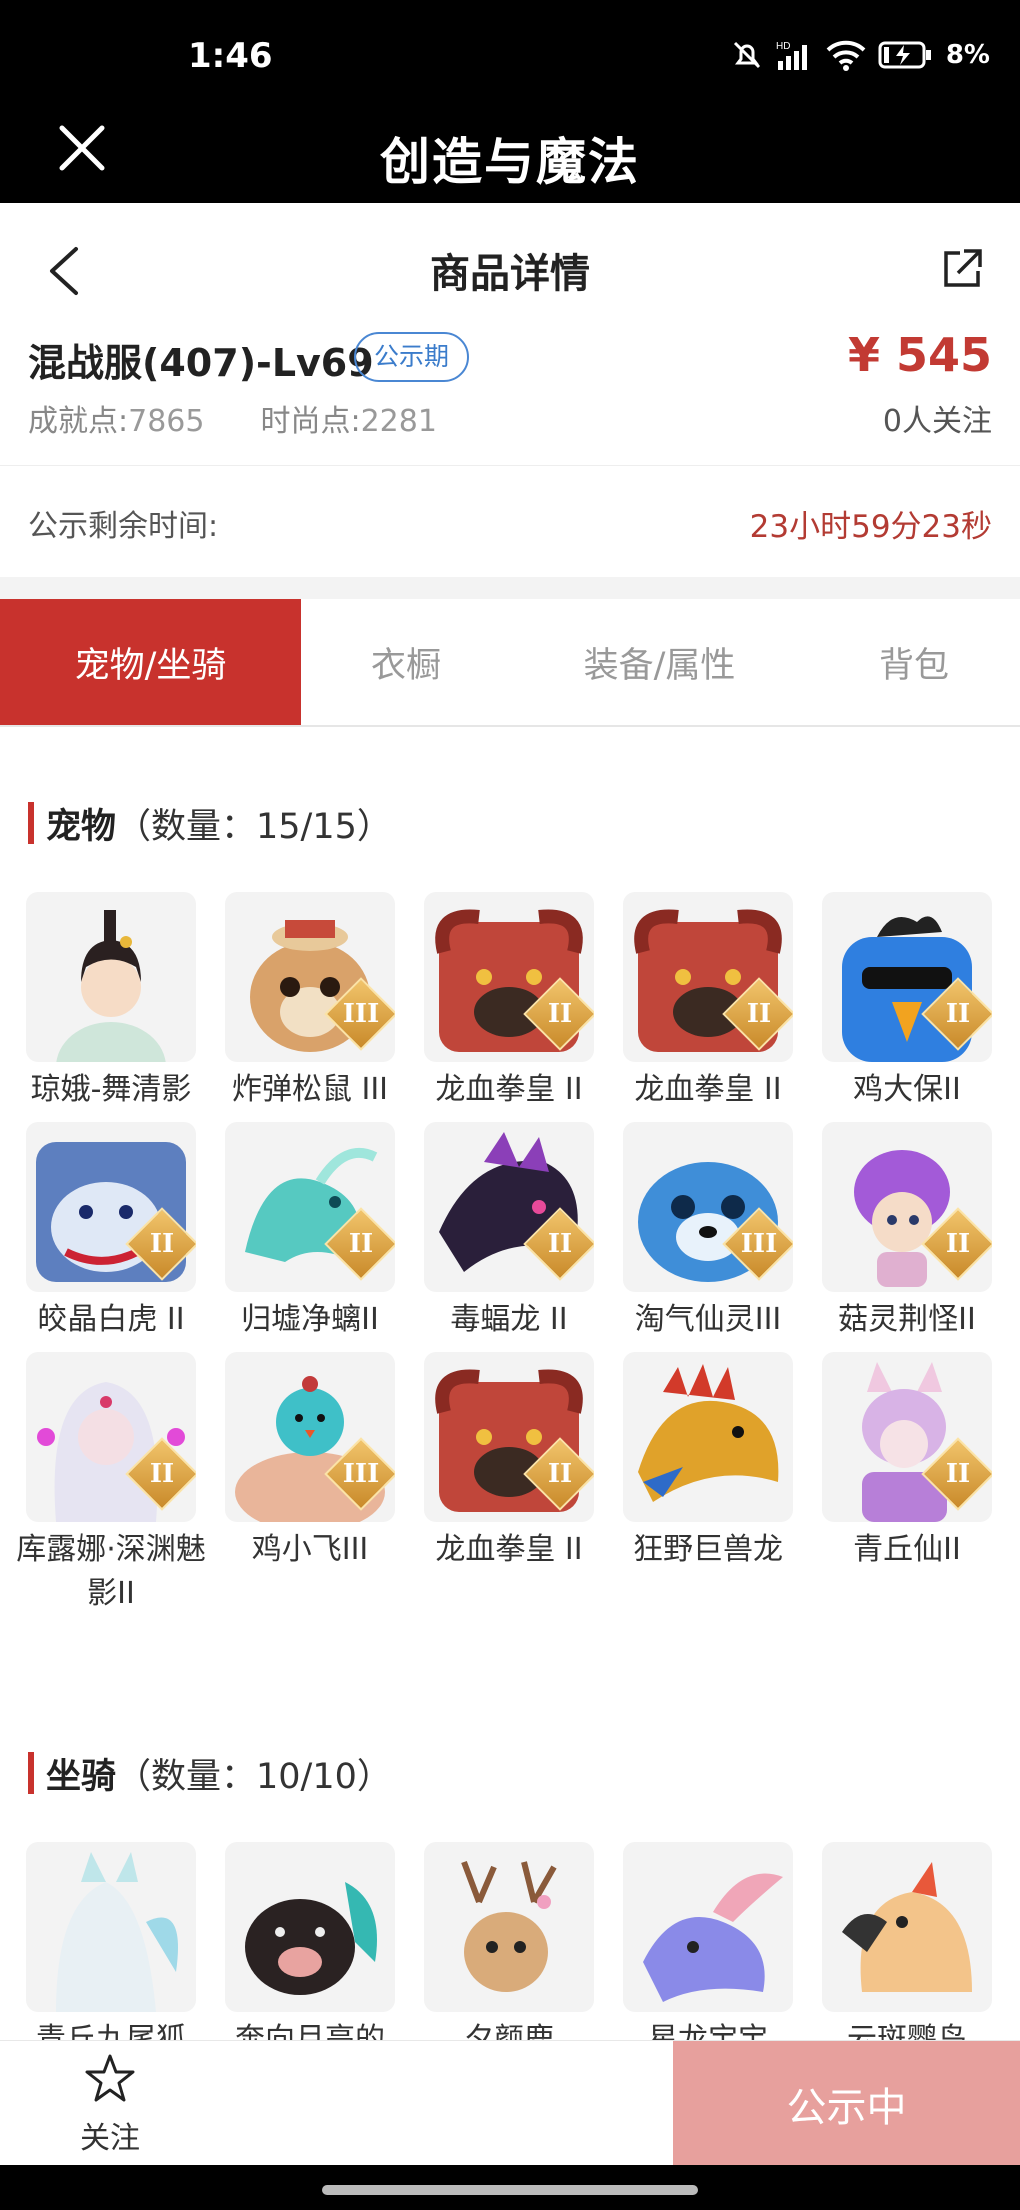 Image resolution: width=1020 pixels, height=2210 pixels. Describe the element at coordinates (906, 55) in the screenshot. I see `battery-charging-icon` at that location.